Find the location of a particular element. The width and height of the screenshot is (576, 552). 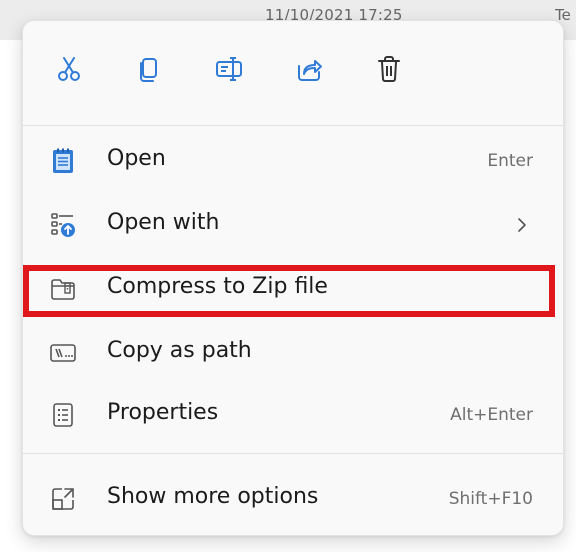

menu-item-label: Properties is located at coordinates (163, 412).